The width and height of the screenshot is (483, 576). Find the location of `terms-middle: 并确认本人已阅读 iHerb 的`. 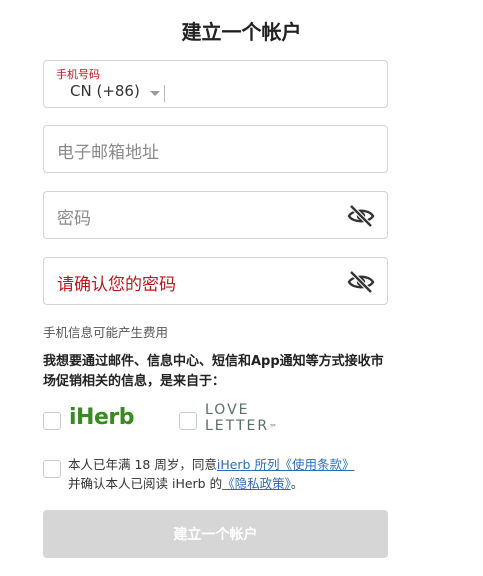

terms-middle: 并确认本人已阅读 iHerb 的 is located at coordinates (145, 483).